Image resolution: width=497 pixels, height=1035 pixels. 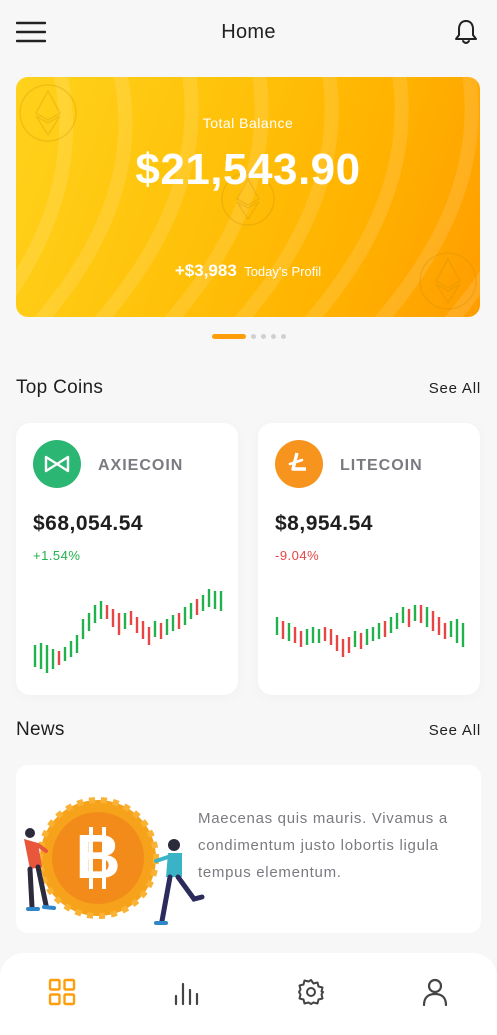 What do you see at coordinates (435, 992) in the screenshot?
I see `nav-profile-icon` at bounding box center [435, 992].